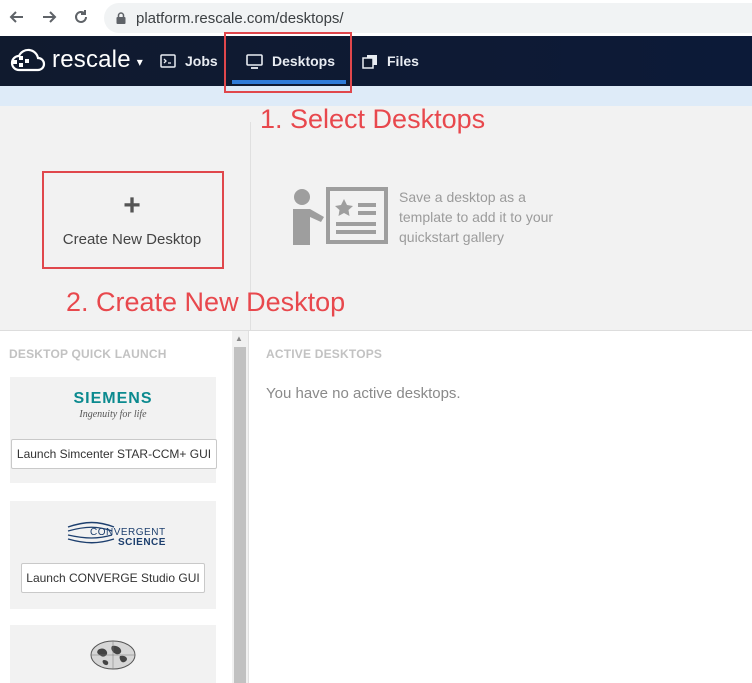 This screenshot has width=752, height=683. Describe the element at coordinates (17, 17) in the screenshot. I see `back-icon` at that location.